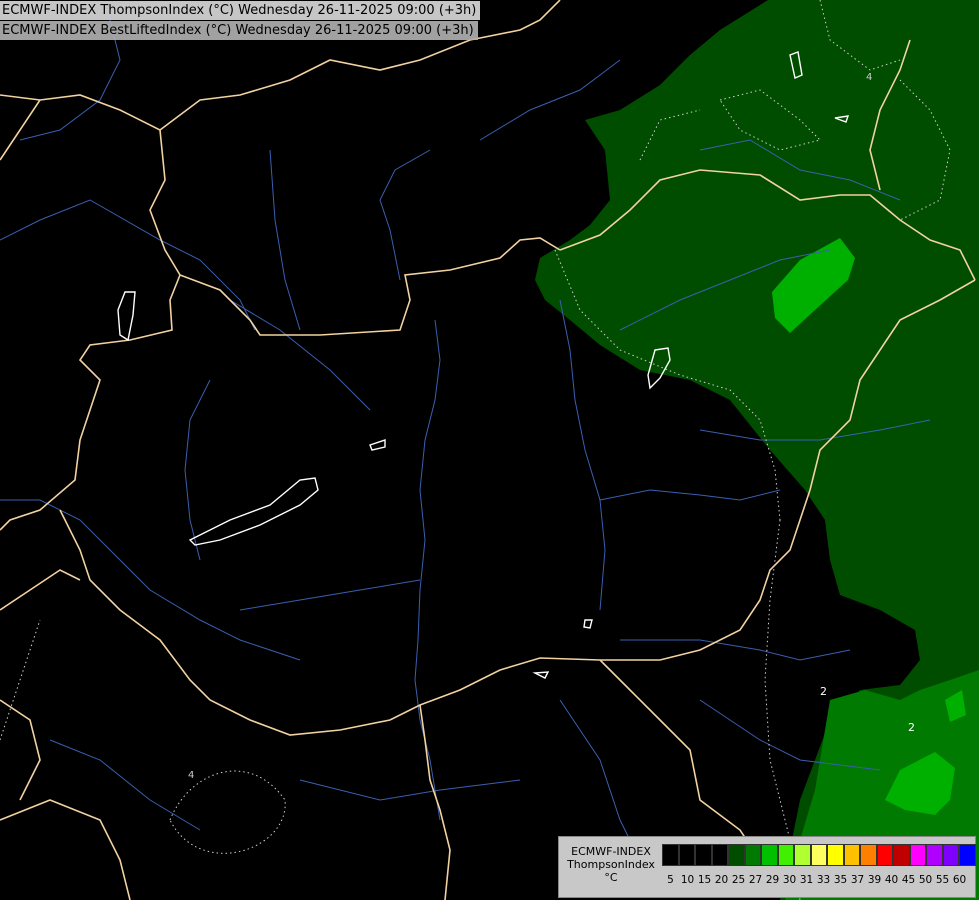 This screenshot has width=979, height=900. Describe the element at coordinates (670, 880) in the screenshot. I see `legend-tick-label: 5` at that location.